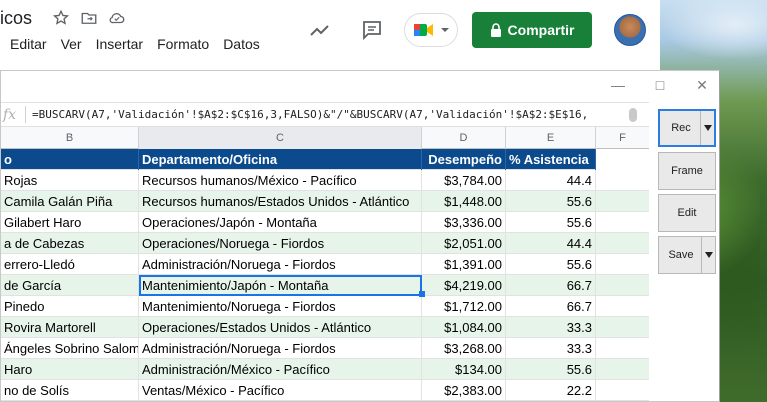 Image resolution: width=767 pixels, height=402 pixels. Describe the element at coordinates (89, 18) in the screenshot. I see `move-folder-icon` at that location.